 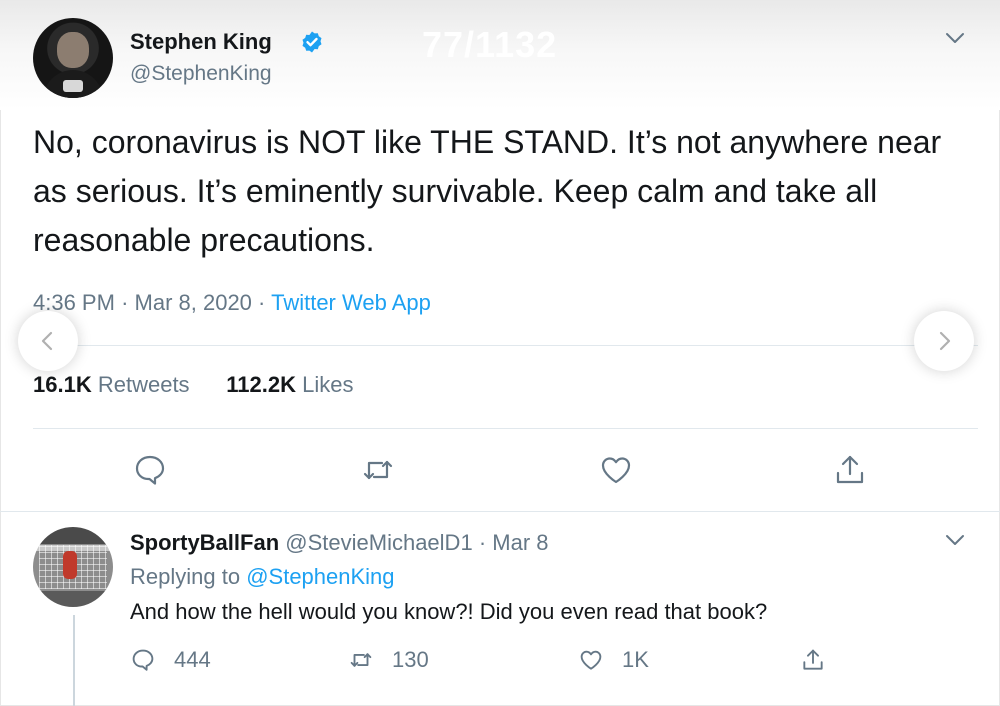 What do you see at coordinates (193, 302) in the screenshot?
I see `tweet-date: Mar 8, 2020` at bounding box center [193, 302].